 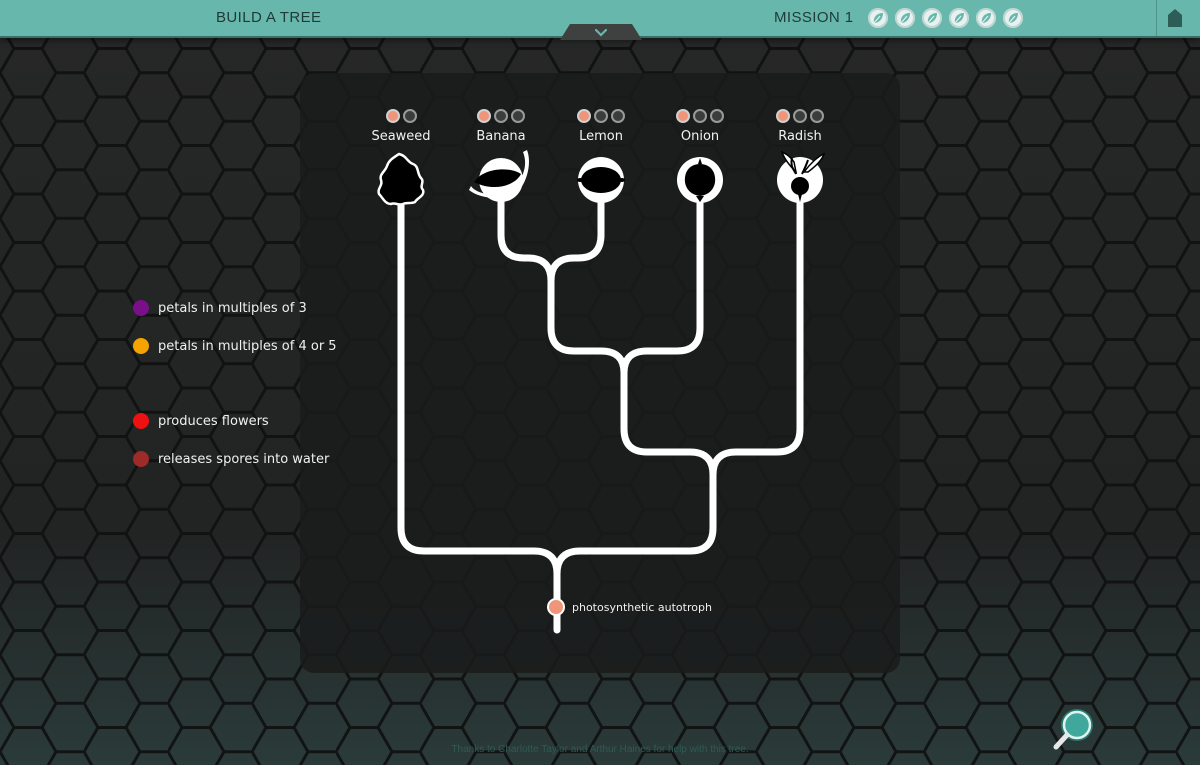 What do you see at coordinates (632, 387) in the screenshot?
I see `branch-angiosperms` at bounding box center [632, 387].